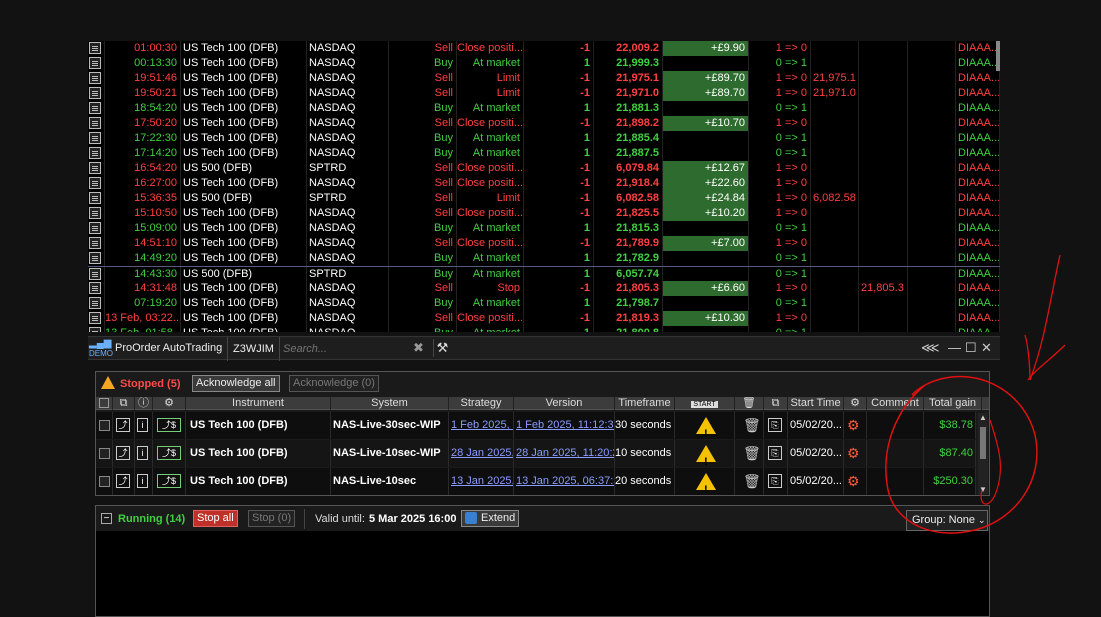  Describe the element at coordinates (983, 443) in the screenshot. I see `scroll-thumb` at that location.